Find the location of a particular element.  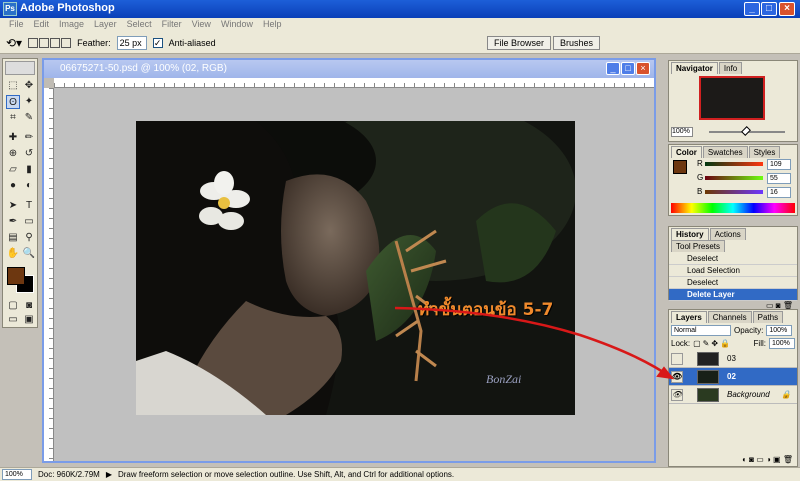

vertical-ruler is located at coordinates (49, 274).